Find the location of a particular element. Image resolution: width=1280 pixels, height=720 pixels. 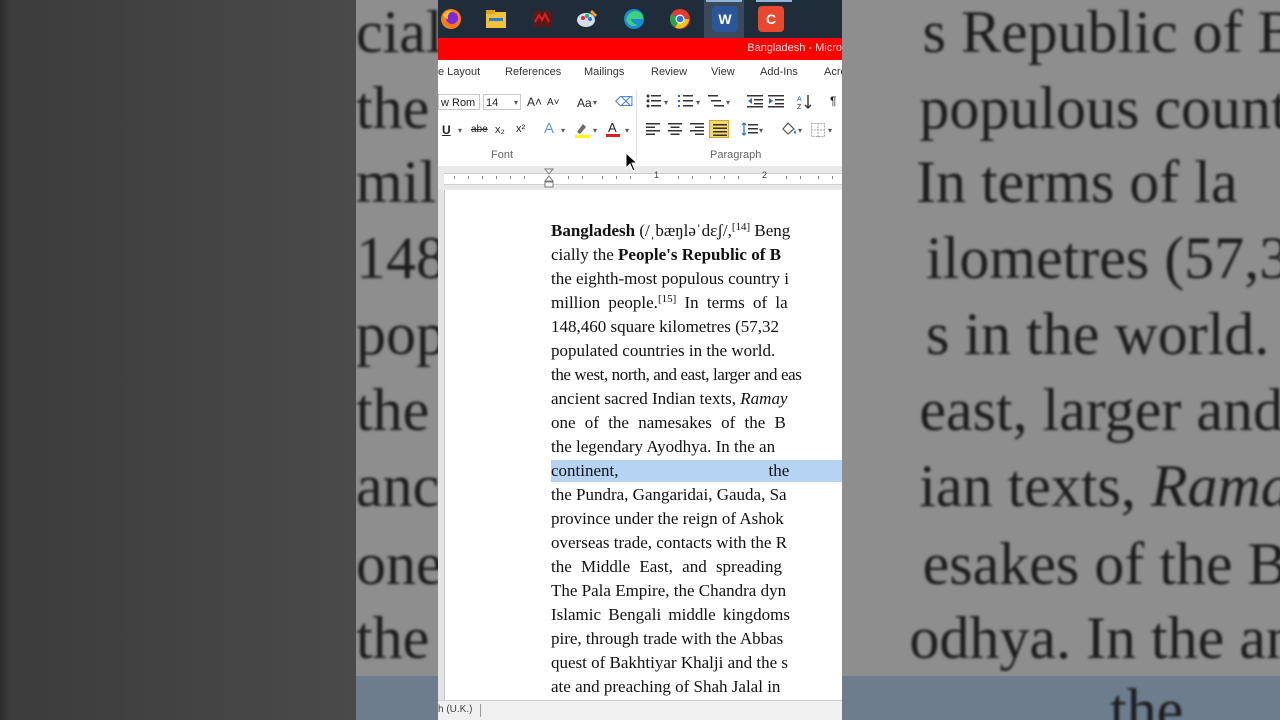

justify-button is located at coordinates (719, 129).